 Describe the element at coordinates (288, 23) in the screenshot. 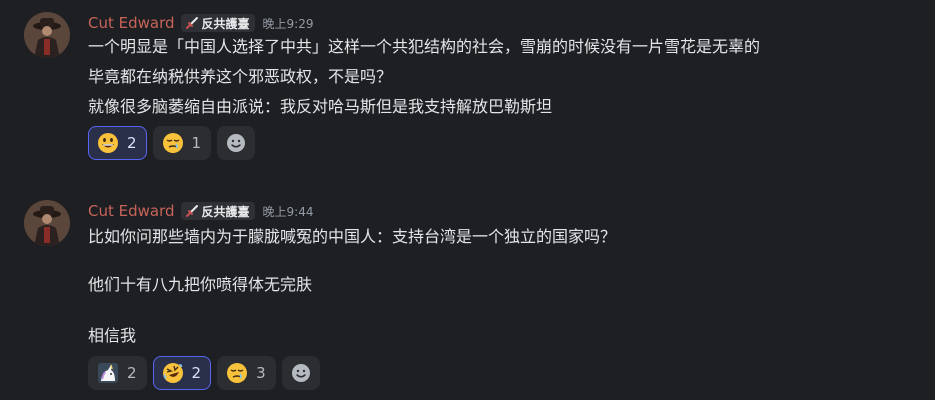

I see `timestamp: 晚上9:29` at that location.